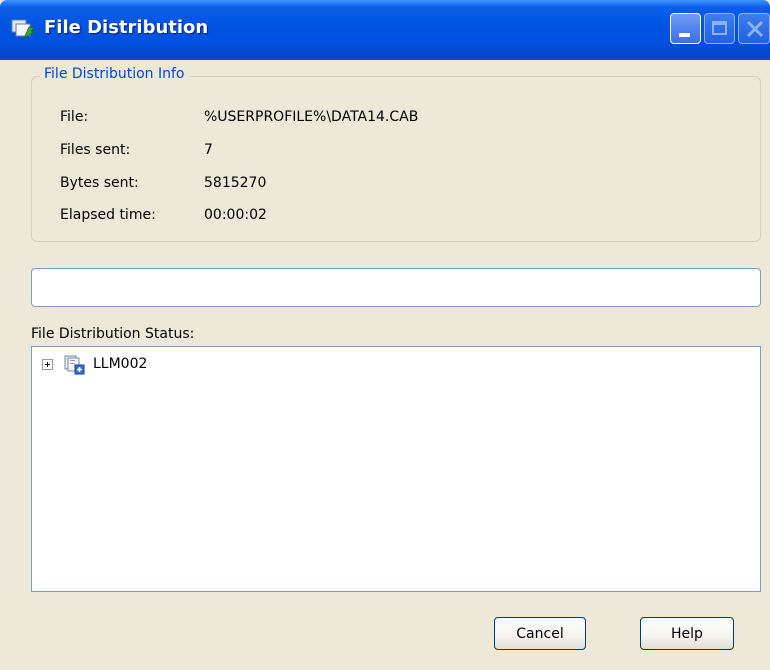 The width and height of the screenshot is (770, 670). I want to click on bytes-sent-label: Bytes sent:, so click(99, 183).